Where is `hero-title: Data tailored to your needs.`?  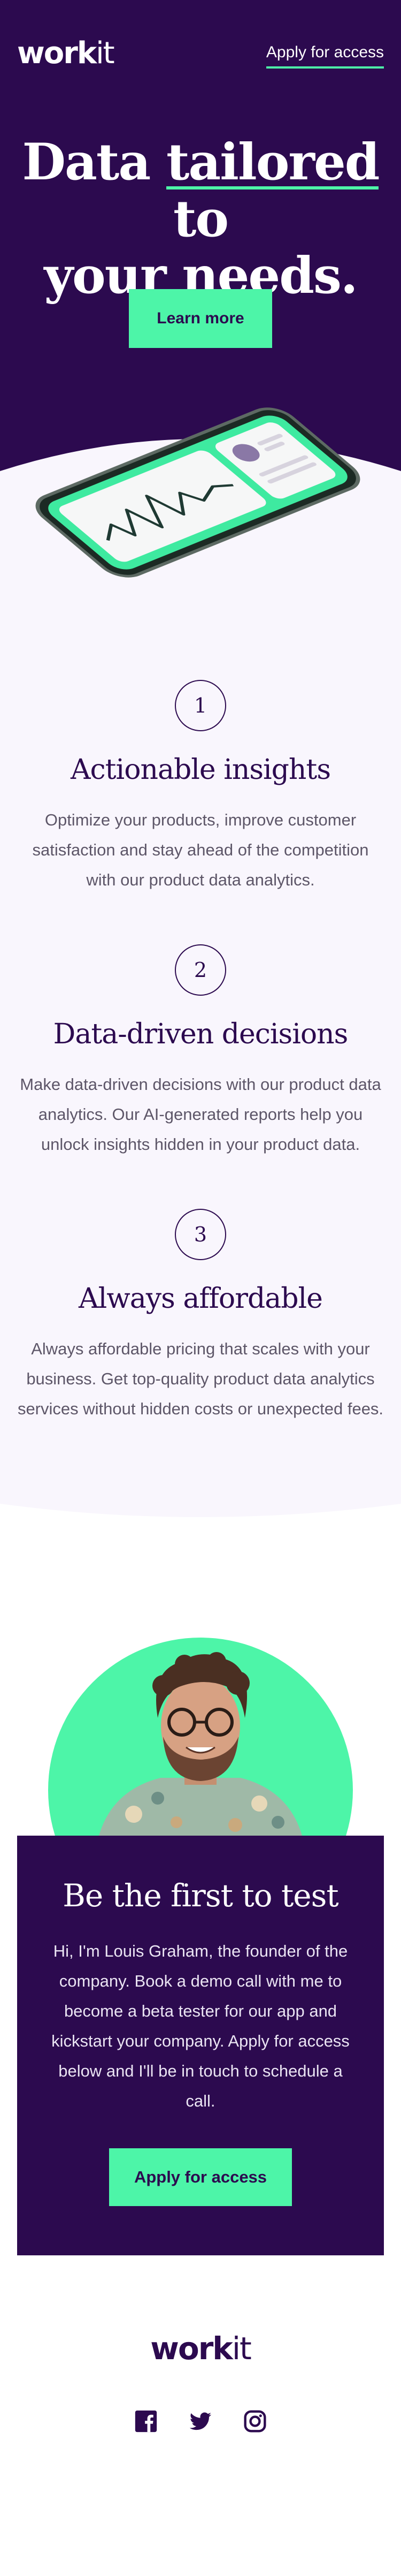 hero-title: Data tailored to your needs. is located at coordinates (201, 219).